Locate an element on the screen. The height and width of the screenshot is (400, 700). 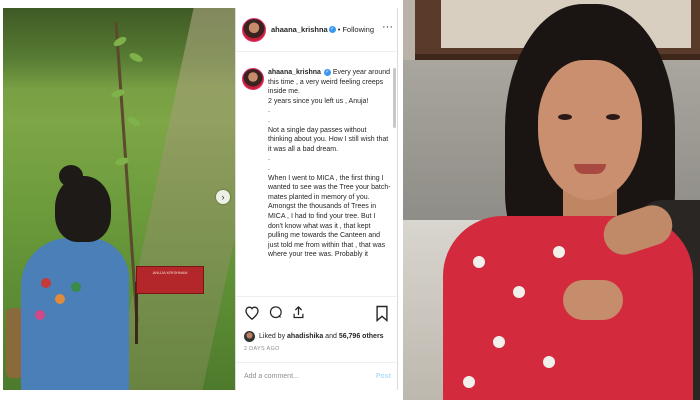
caption-scrollbar is located at coordinates (394, 98).